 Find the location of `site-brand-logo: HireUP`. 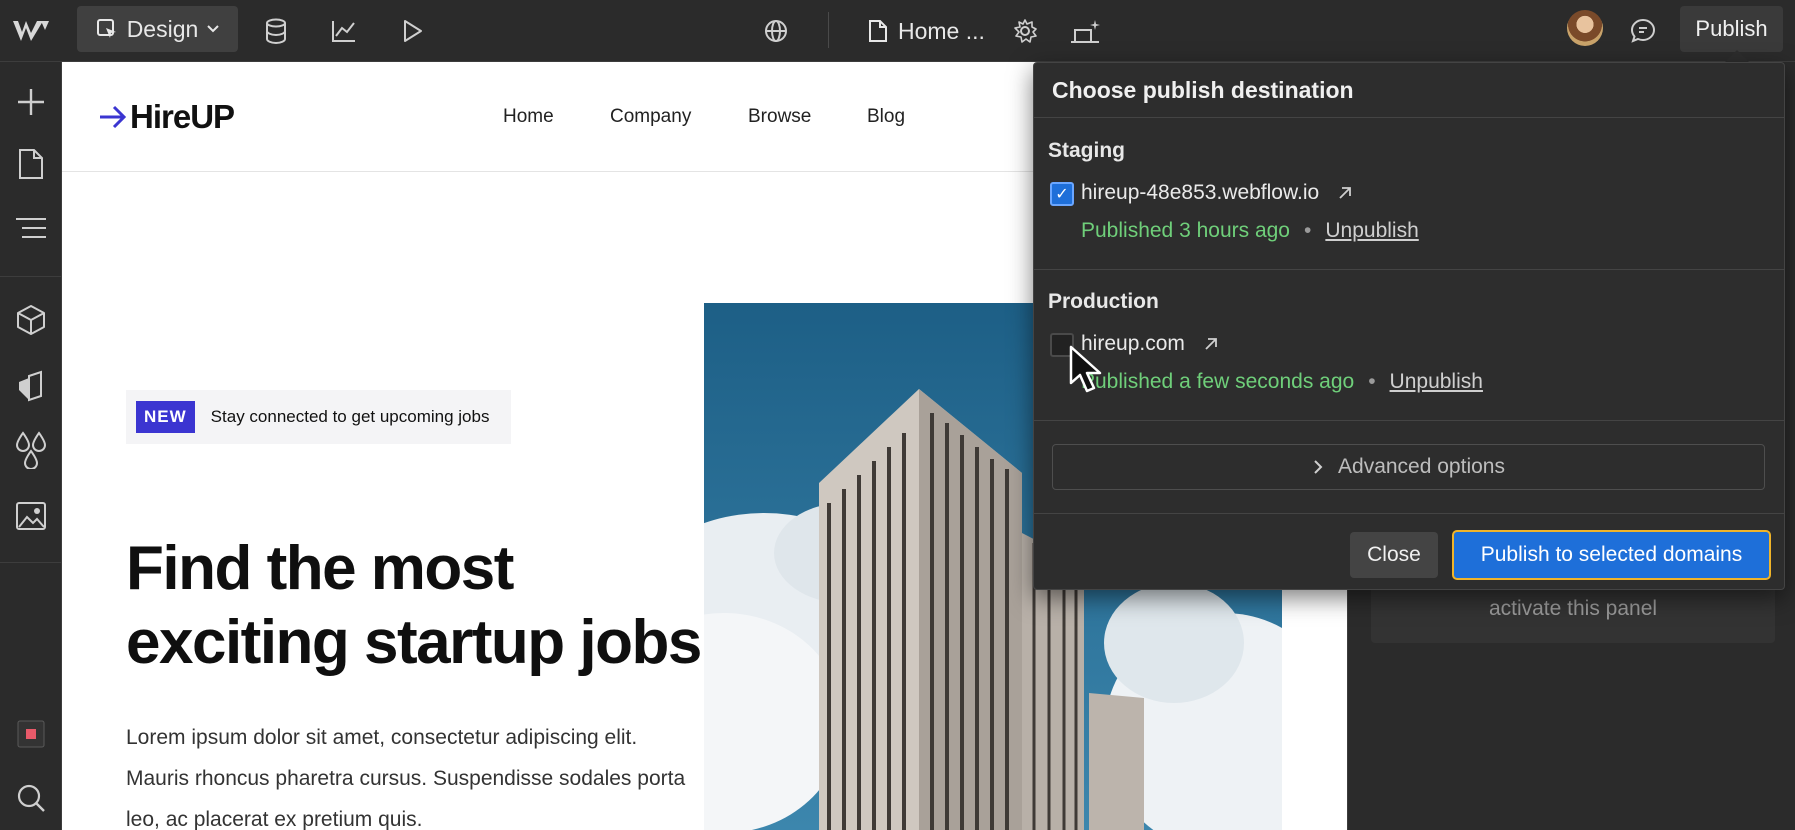

site-brand-logo: HireUP is located at coordinates (166, 117).